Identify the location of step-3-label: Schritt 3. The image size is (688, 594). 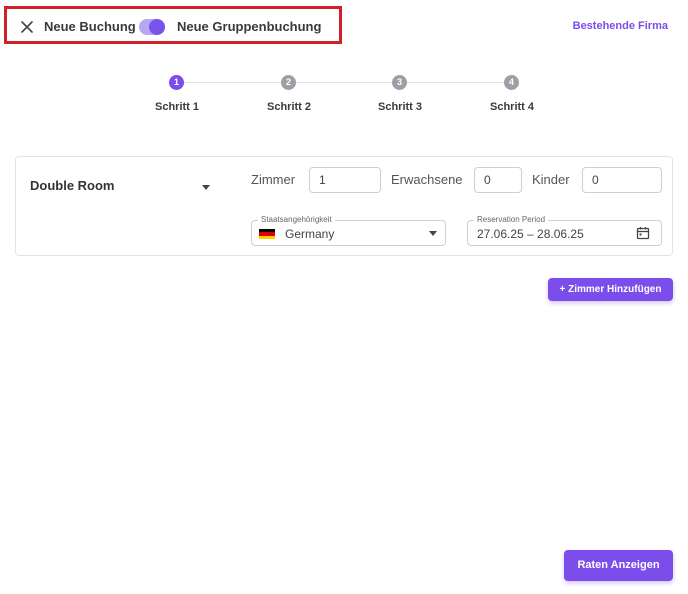
(400, 107).